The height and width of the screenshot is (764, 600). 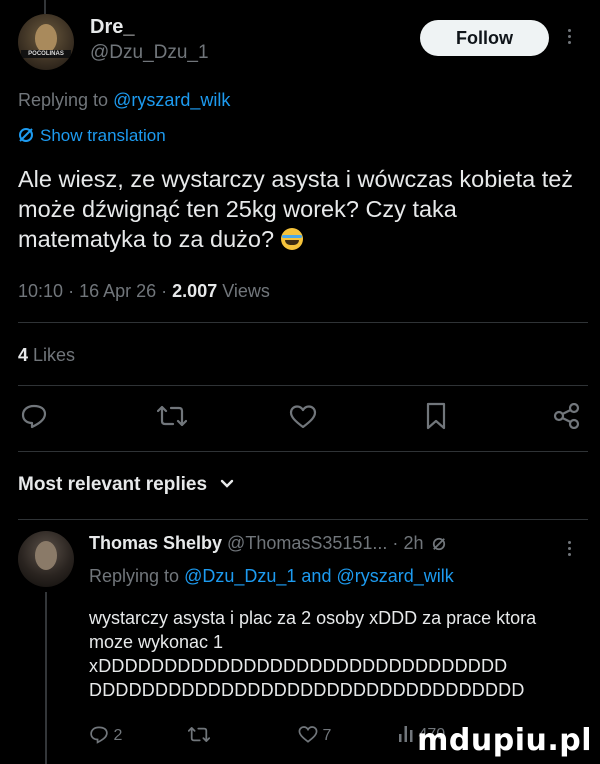 What do you see at coordinates (40, 291) in the screenshot?
I see `tweet-time: 10:10` at bounding box center [40, 291].